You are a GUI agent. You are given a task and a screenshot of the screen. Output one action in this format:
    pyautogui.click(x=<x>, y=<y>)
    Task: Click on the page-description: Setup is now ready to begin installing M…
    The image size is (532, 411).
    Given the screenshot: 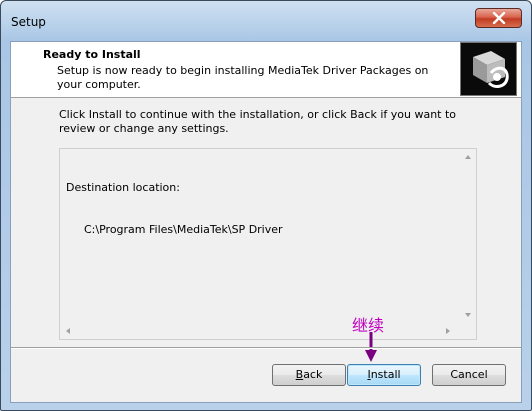 What is the action you would take?
    pyautogui.click(x=243, y=77)
    